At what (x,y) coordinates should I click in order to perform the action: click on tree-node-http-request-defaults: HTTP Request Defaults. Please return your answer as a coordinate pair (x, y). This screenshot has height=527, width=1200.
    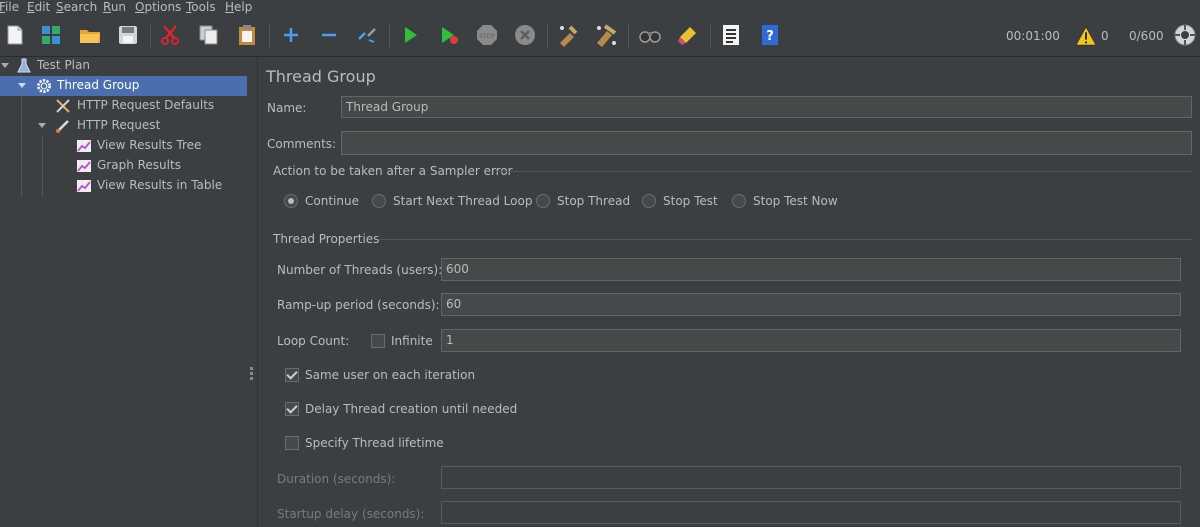
    Looking at the image, I should click on (123, 106).